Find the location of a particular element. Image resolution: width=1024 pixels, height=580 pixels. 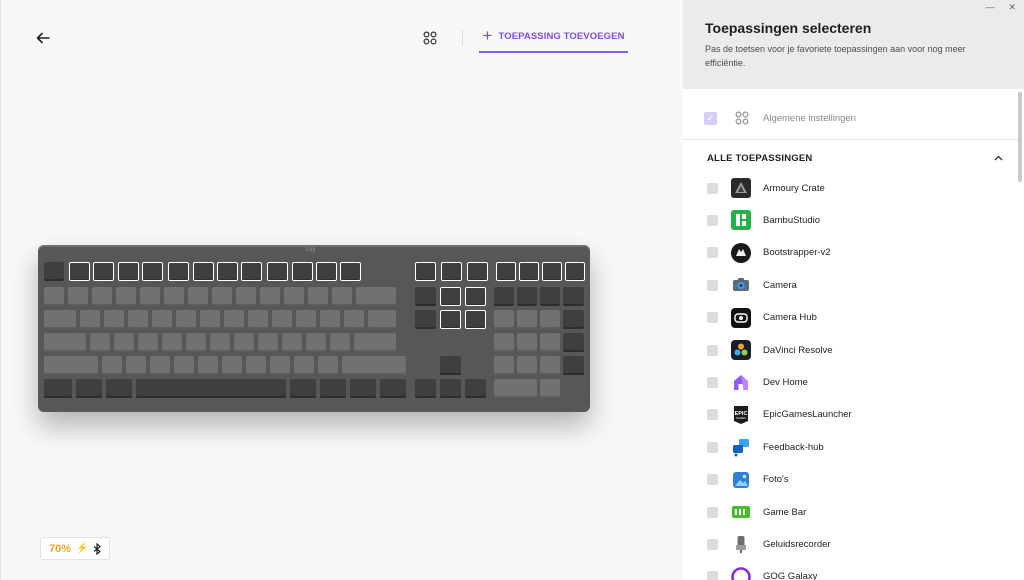

apps-button is located at coordinates (430, 38).